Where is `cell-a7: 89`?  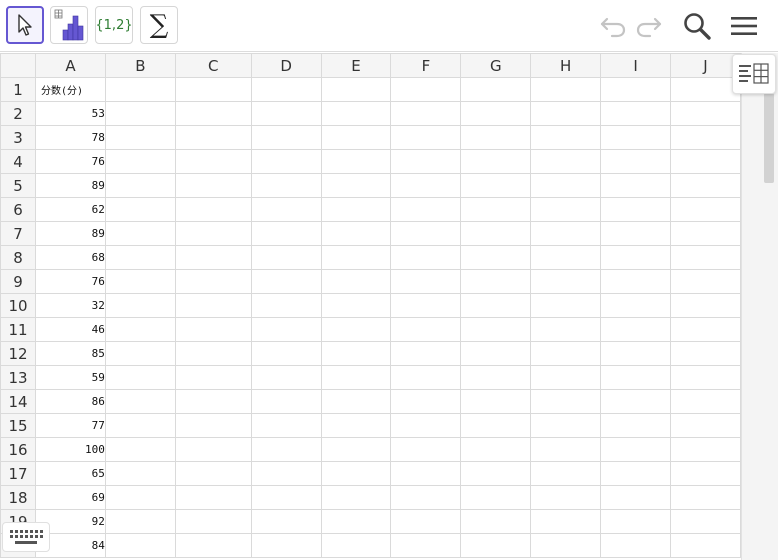 cell-a7: 89 is located at coordinates (70, 233).